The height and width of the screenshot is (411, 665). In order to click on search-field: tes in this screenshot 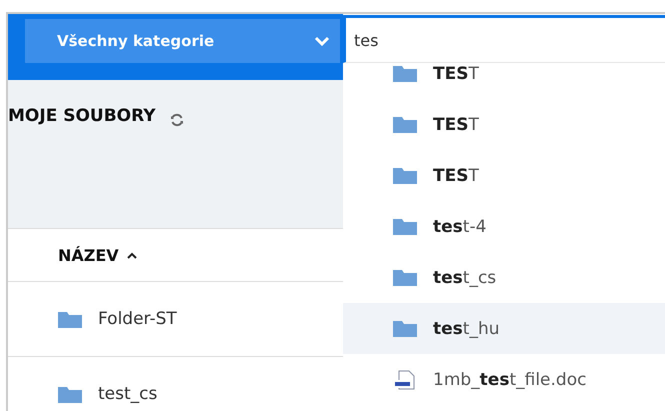, I will do `click(504, 39)`.